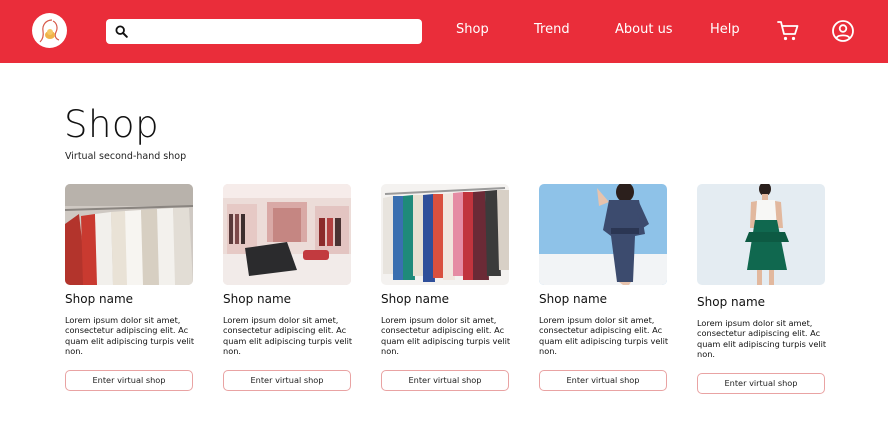 The image size is (888, 433). I want to click on nav-trend-link: Trend, so click(552, 29).